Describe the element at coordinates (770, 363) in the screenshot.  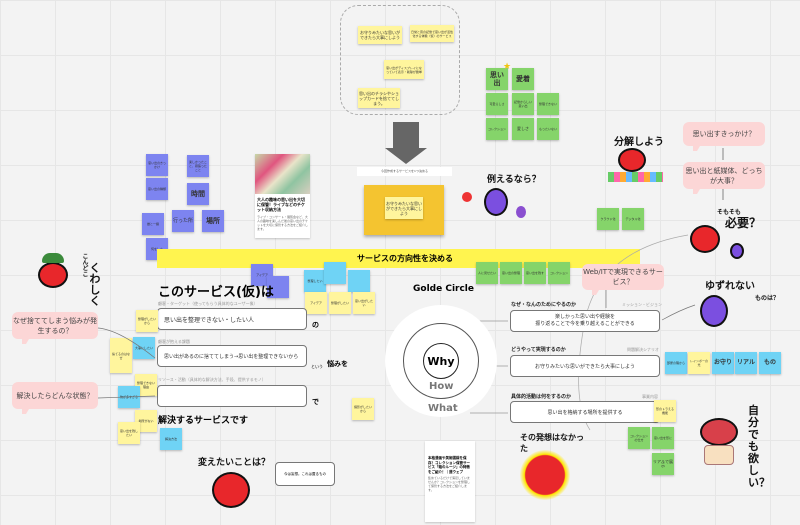
I see `sticky-mono: もの` at that location.